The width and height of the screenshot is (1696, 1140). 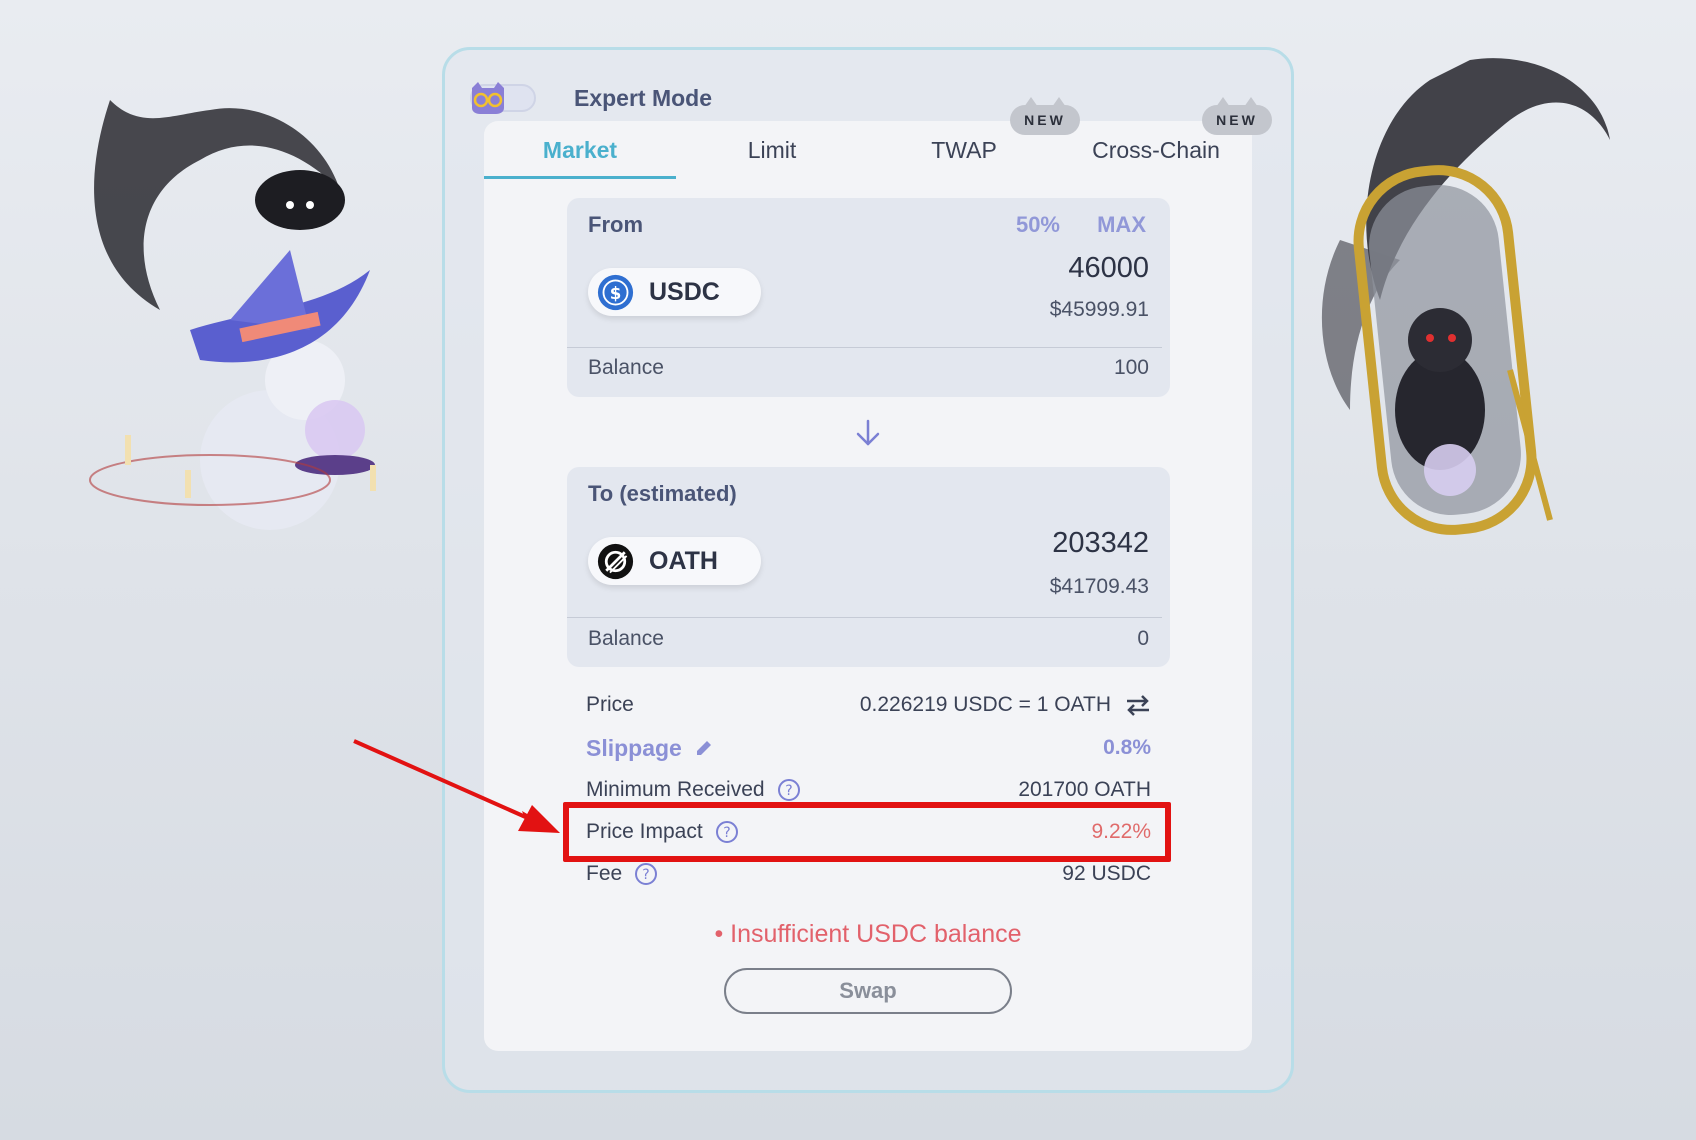 I want to click on from-usd-value: $45999.91, so click(x=1099, y=309).